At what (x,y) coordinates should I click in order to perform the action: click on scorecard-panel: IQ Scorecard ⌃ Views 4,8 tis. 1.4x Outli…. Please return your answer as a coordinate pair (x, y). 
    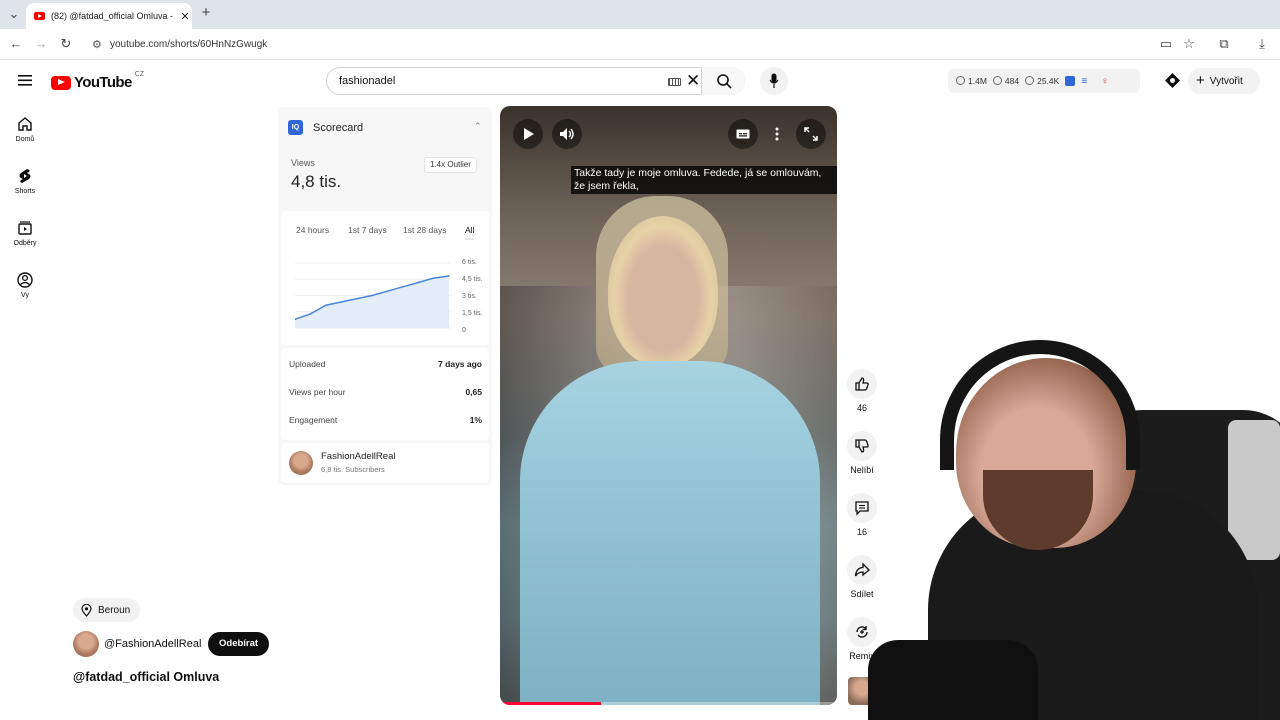
    Looking at the image, I should click on (385, 296).